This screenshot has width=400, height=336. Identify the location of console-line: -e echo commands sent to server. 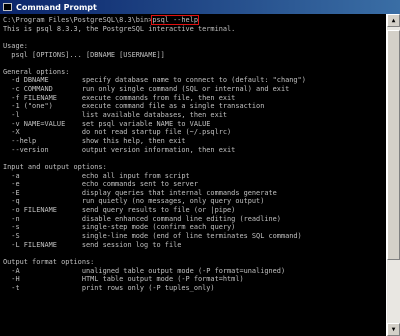
(100, 184).